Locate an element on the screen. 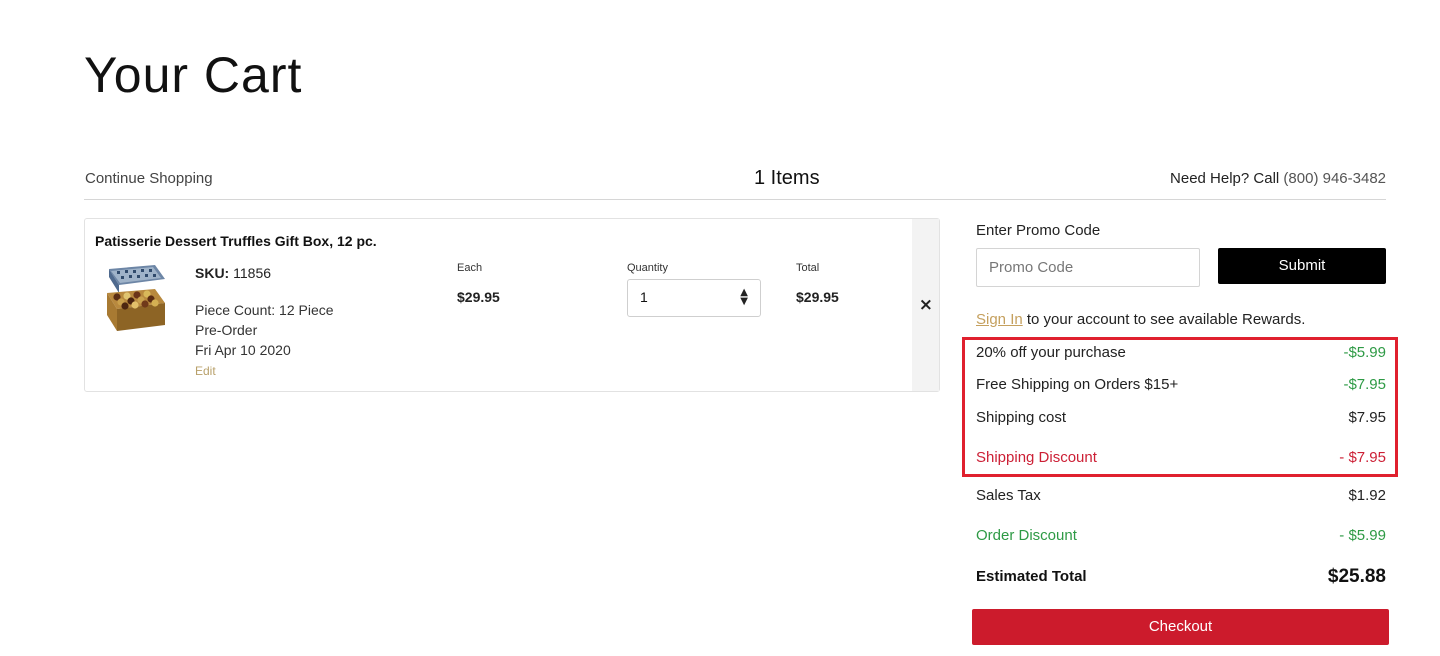 Image resolution: width=1440 pixels, height=656 pixels. promo-code-input is located at coordinates (1088, 267).